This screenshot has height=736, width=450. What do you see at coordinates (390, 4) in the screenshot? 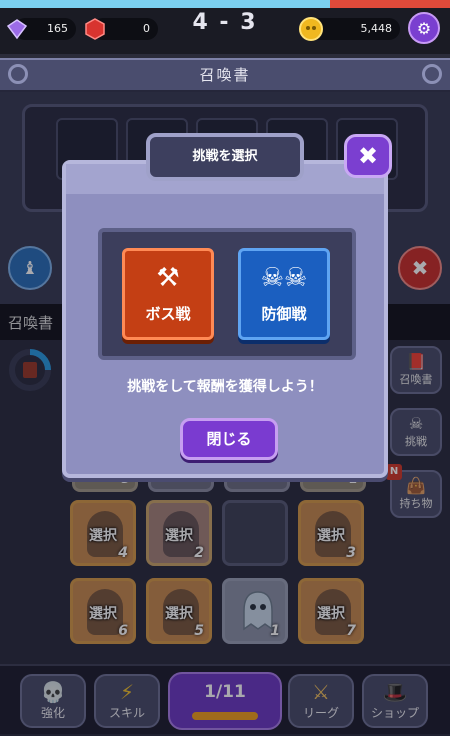
I see `top-progress-red` at bounding box center [390, 4].